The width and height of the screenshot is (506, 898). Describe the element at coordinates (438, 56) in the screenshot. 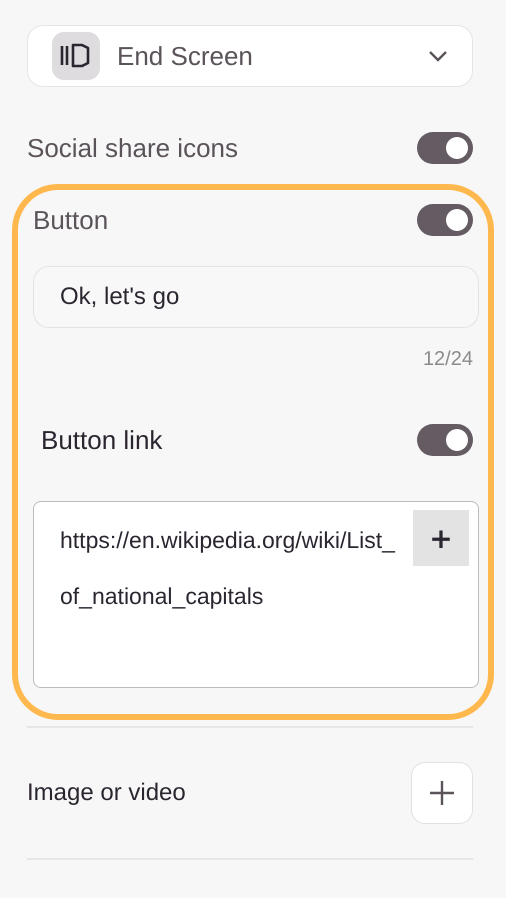

I see `chevron-down-icon` at that location.